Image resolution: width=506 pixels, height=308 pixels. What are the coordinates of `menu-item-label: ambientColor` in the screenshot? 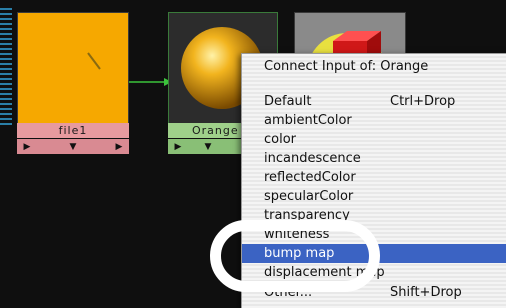 It's located at (308, 120).